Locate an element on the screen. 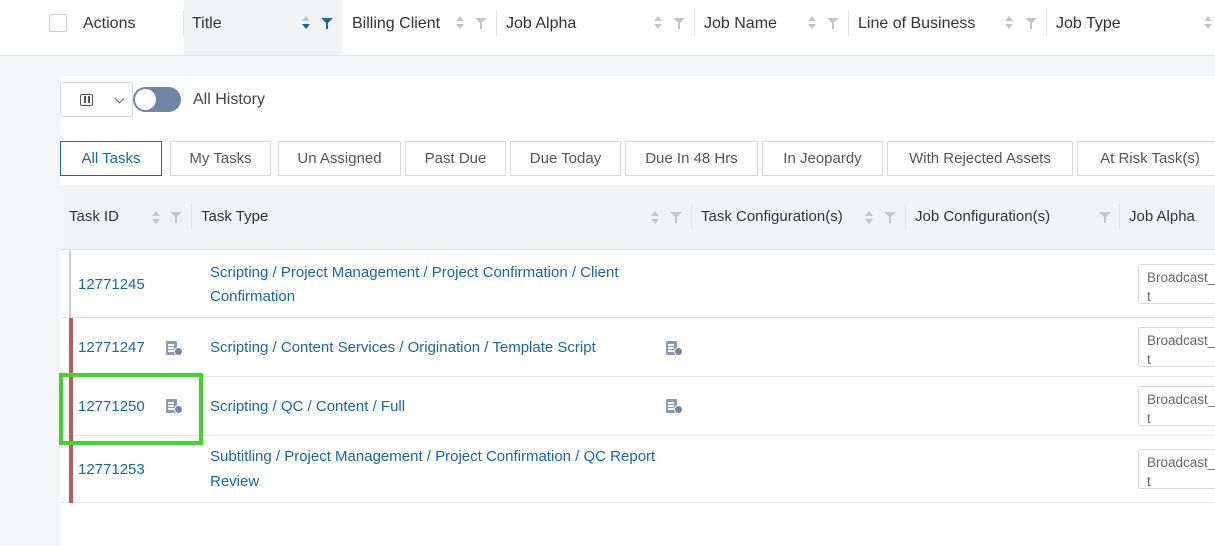 This screenshot has width=1215, height=546. task-id-link: 12771253 is located at coordinates (111, 470).